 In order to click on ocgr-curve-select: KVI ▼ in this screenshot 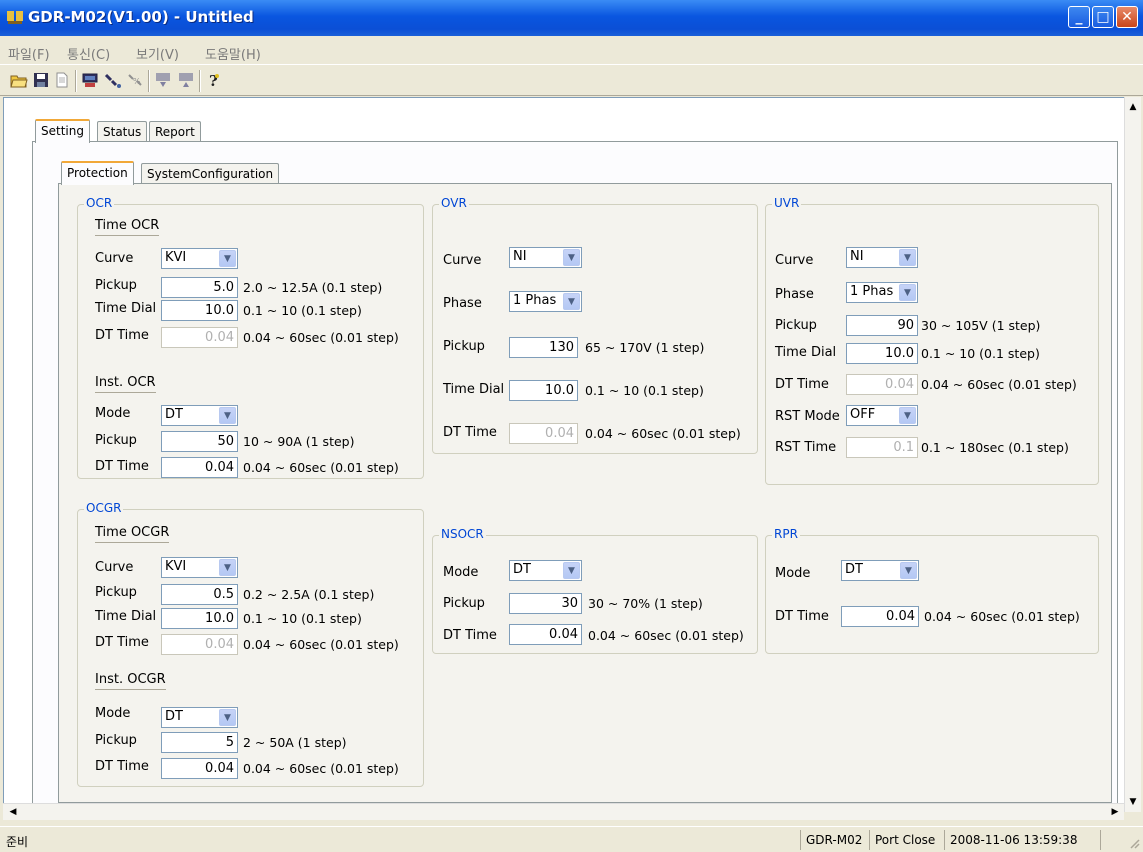, I will do `click(199, 567)`.